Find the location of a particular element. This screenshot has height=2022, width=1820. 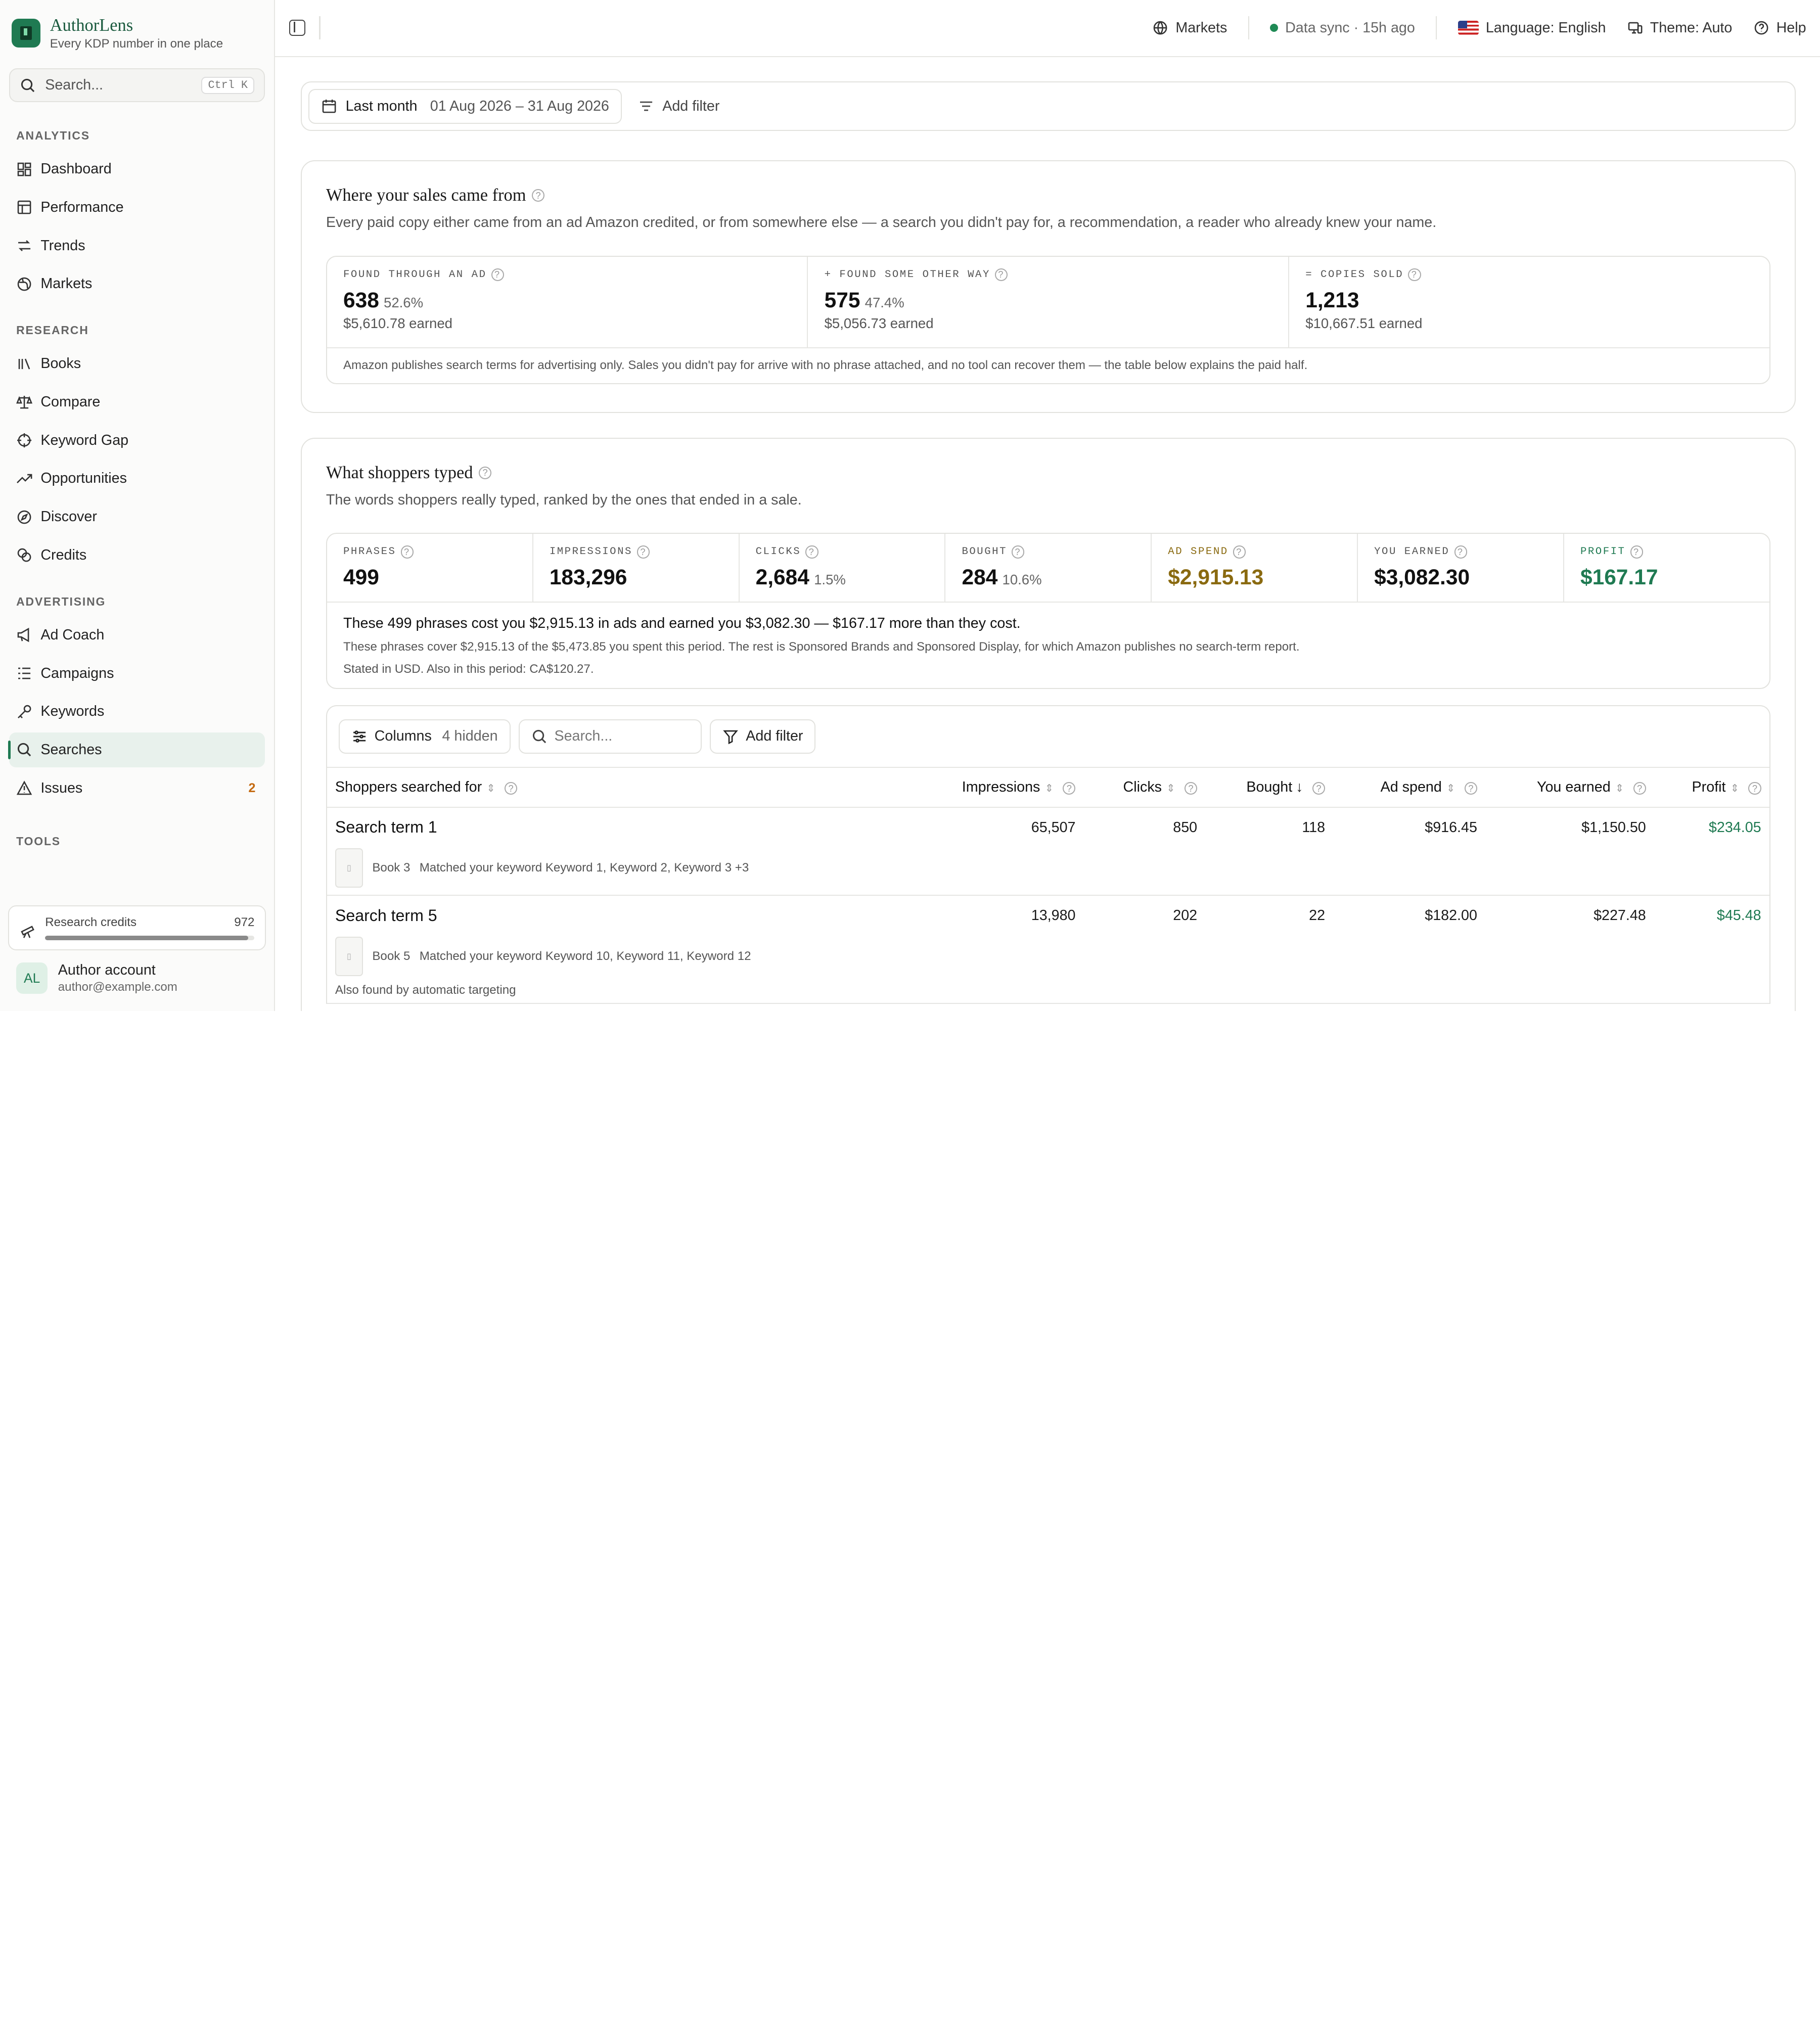

column-header-impressions: Impressions ⇕? is located at coordinates (996, 787).